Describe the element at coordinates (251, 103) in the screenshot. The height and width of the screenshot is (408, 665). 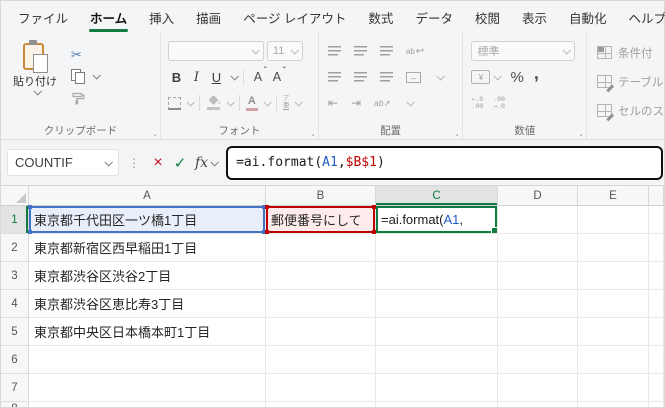
I see `font-color-button: A` at that location.